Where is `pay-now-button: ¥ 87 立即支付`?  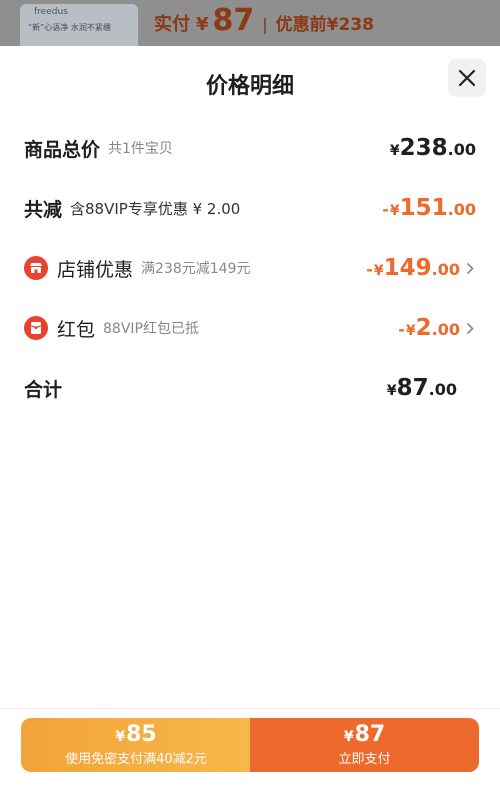
pay-now-button: ¥ 87 立即支付 is located at coordinates (364, 745).